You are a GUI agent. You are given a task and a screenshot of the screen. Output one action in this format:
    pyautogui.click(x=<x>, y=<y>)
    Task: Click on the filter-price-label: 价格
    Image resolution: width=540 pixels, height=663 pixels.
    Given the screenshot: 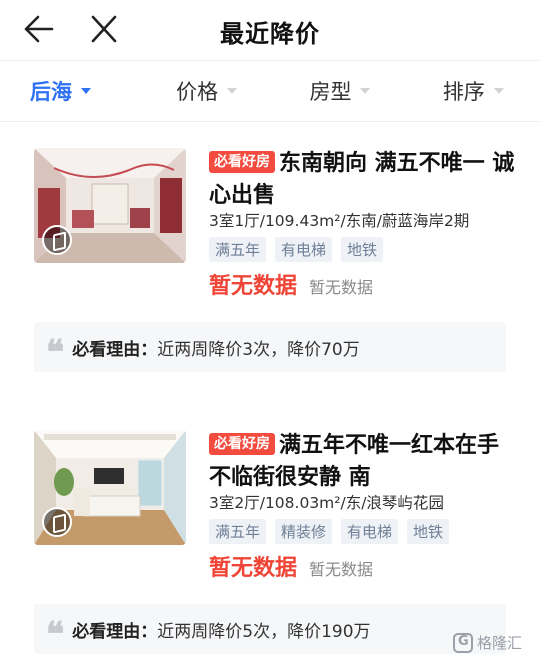 What is the action you would take?
    pyautogui.click(x=197, y=92)
    